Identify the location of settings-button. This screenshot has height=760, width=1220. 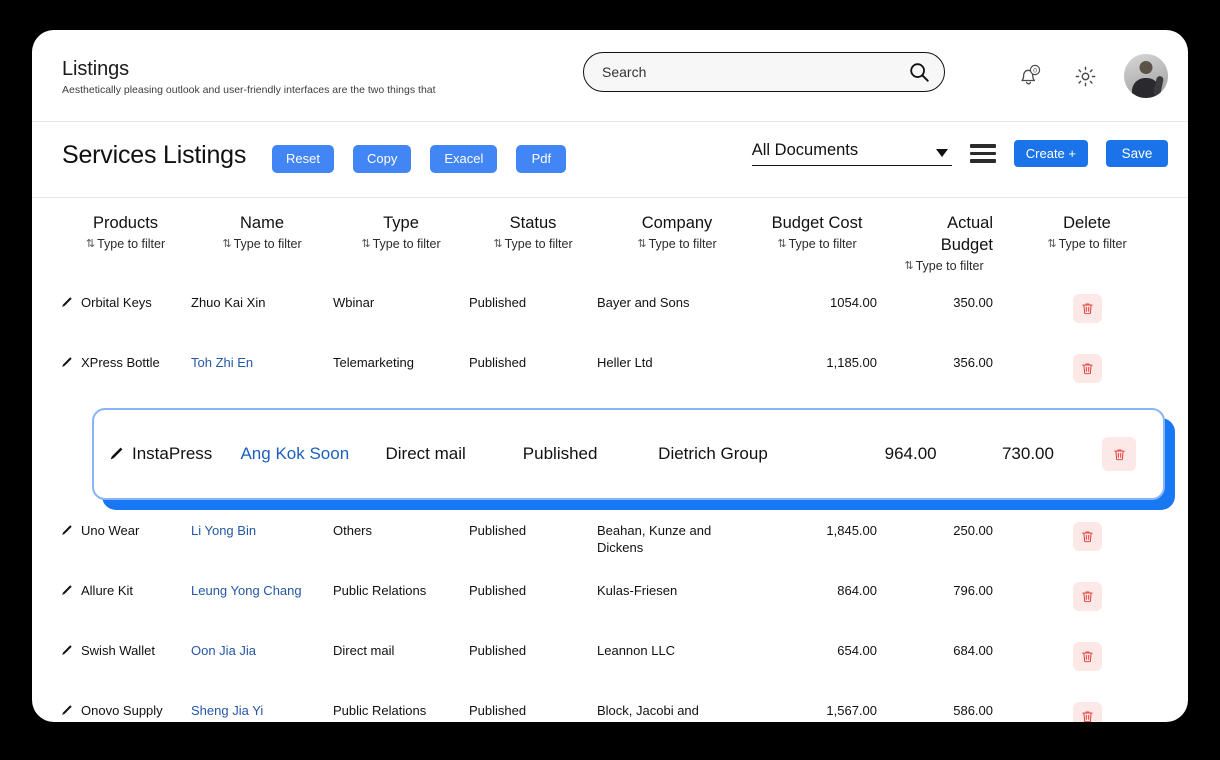
(1085, 76).